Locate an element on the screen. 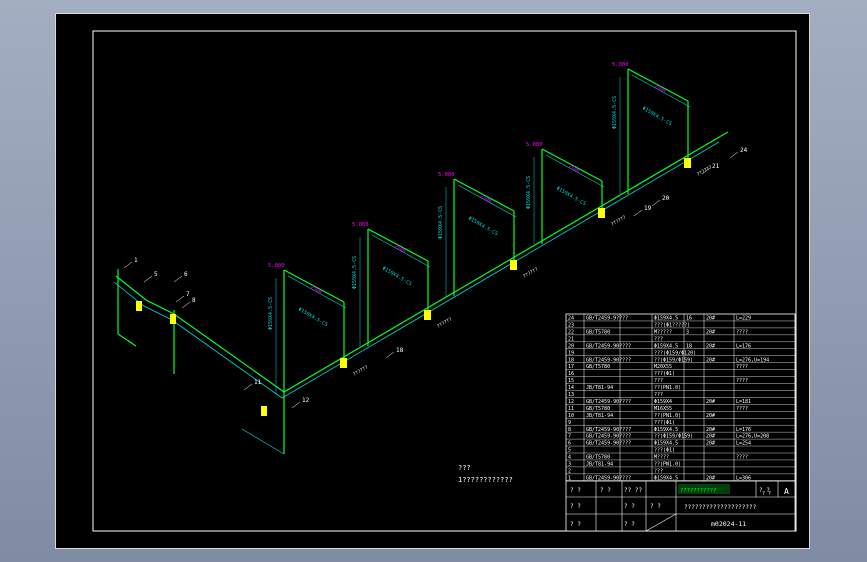  title-mid-3: ? ? is located at coordinates (629, 524).